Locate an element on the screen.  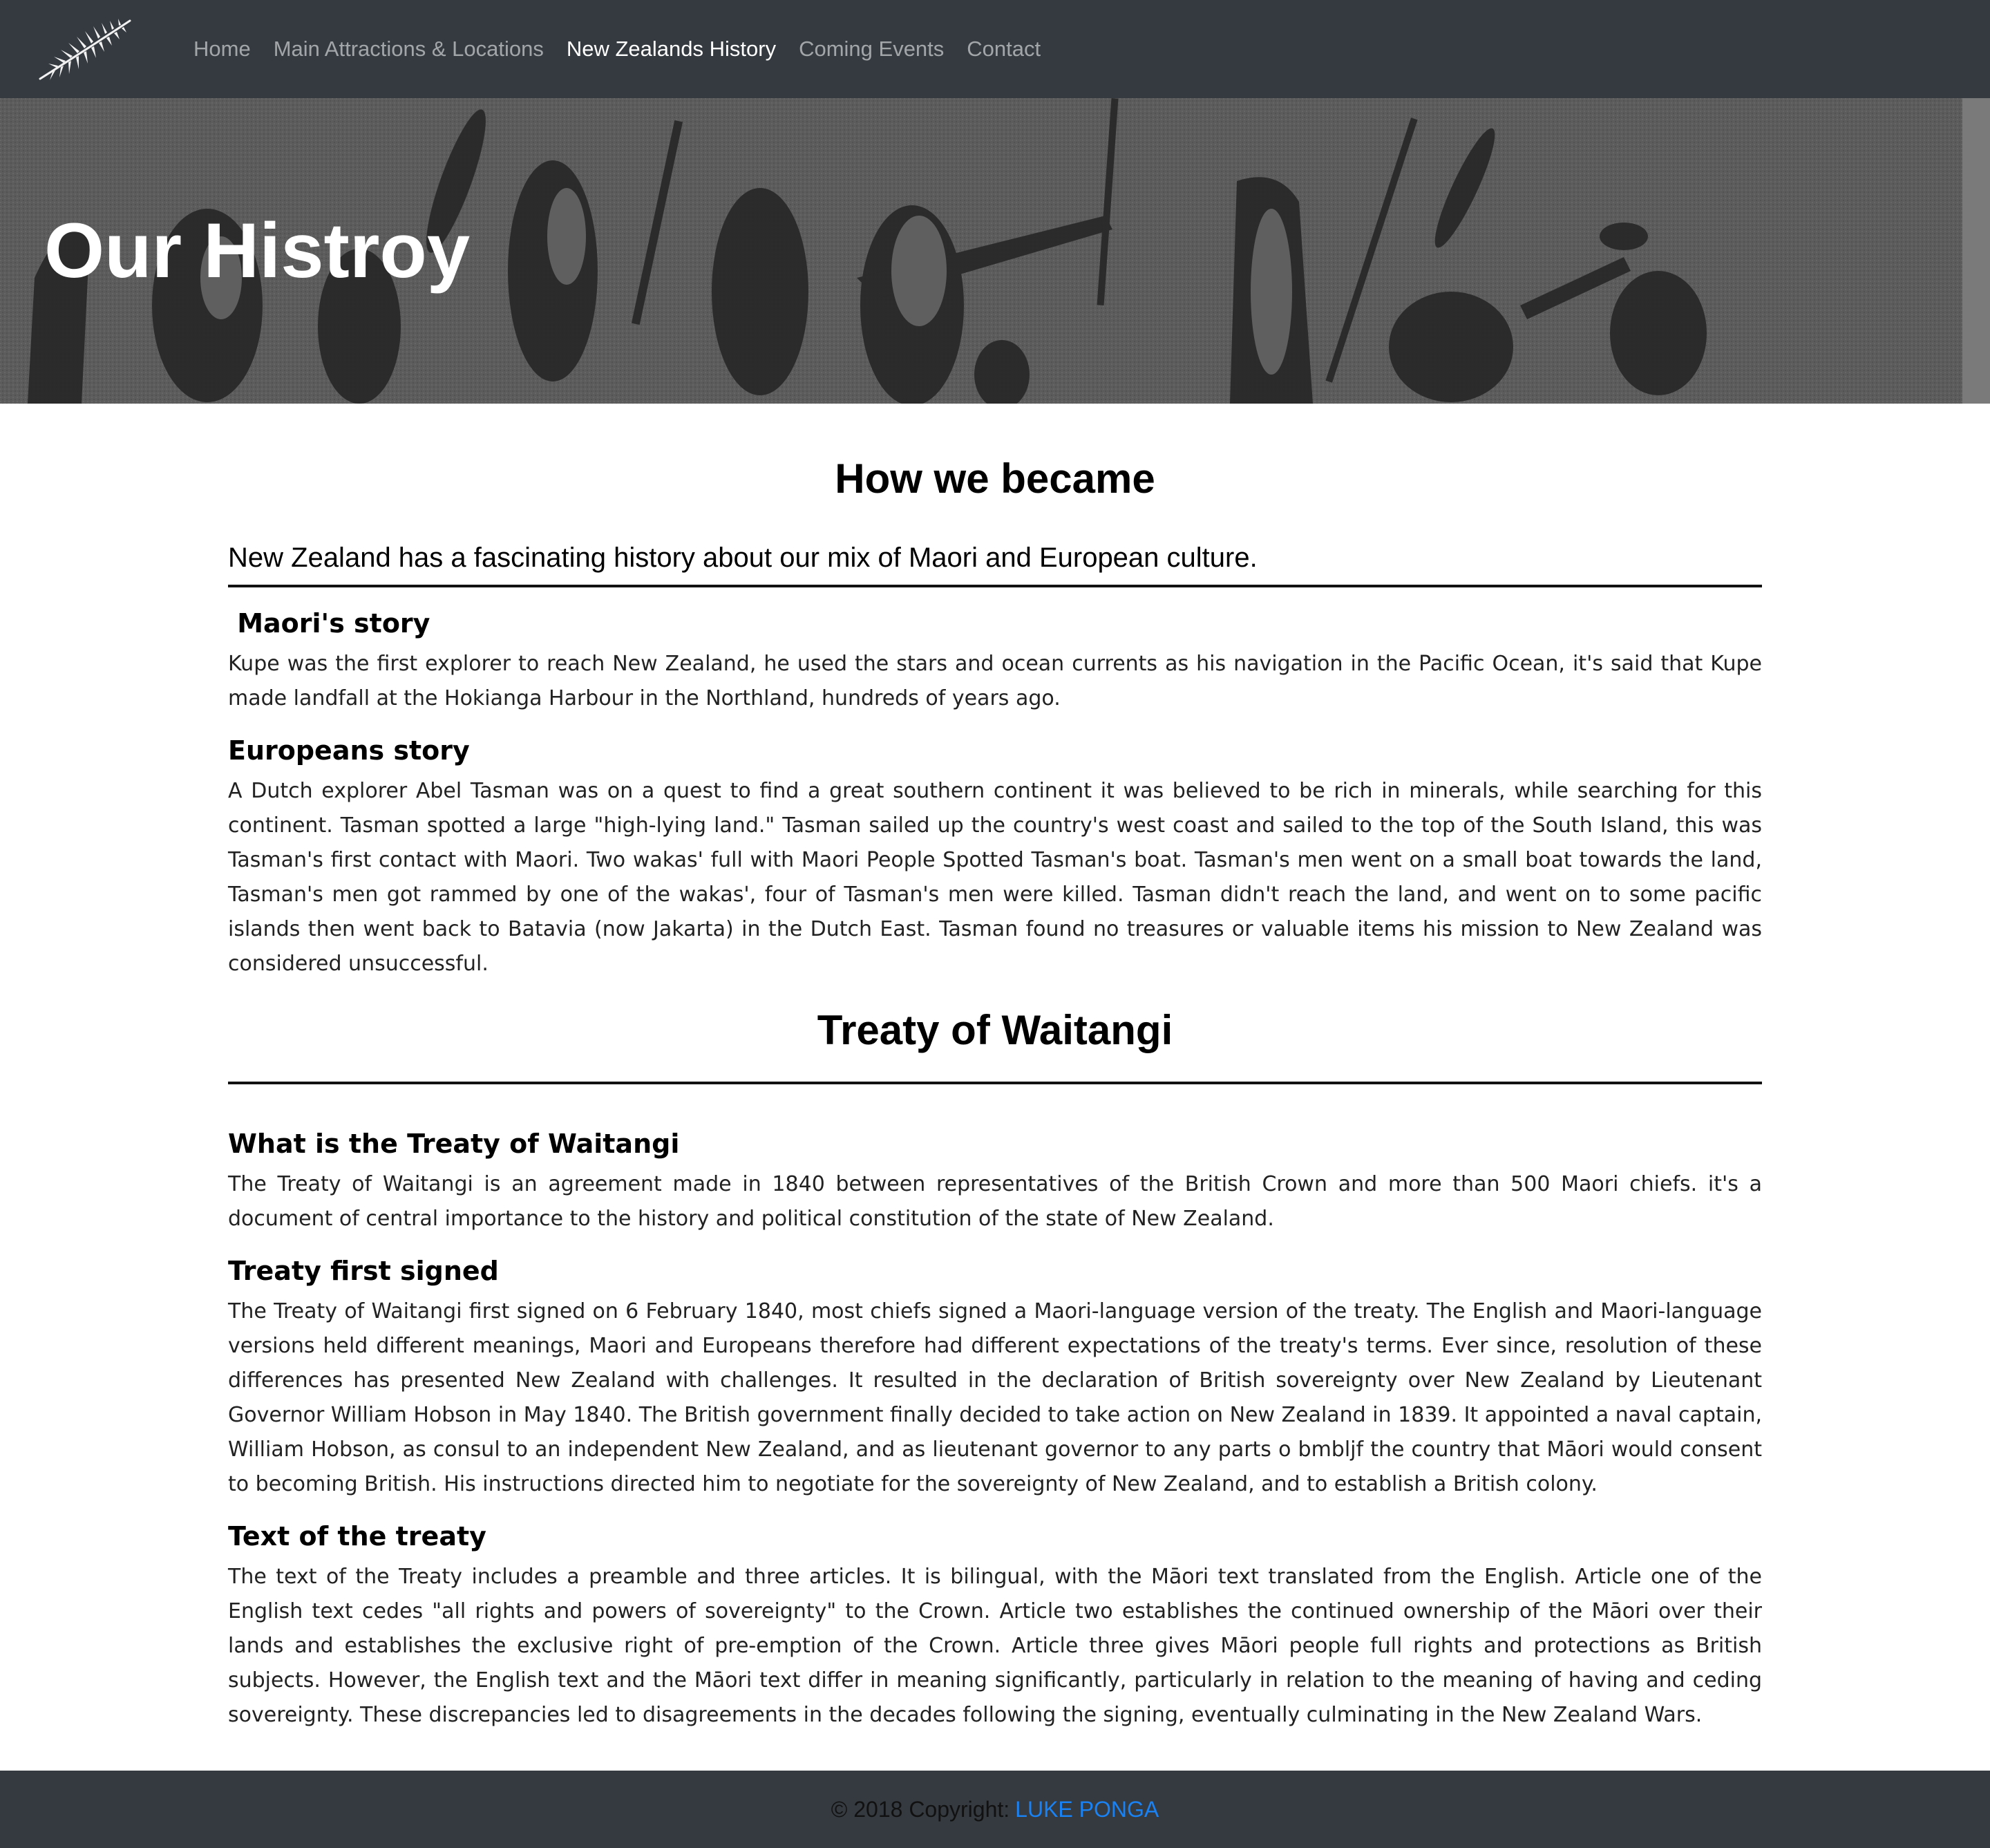
how-we-became-heading: How we became is located at coordinates (995, 478).